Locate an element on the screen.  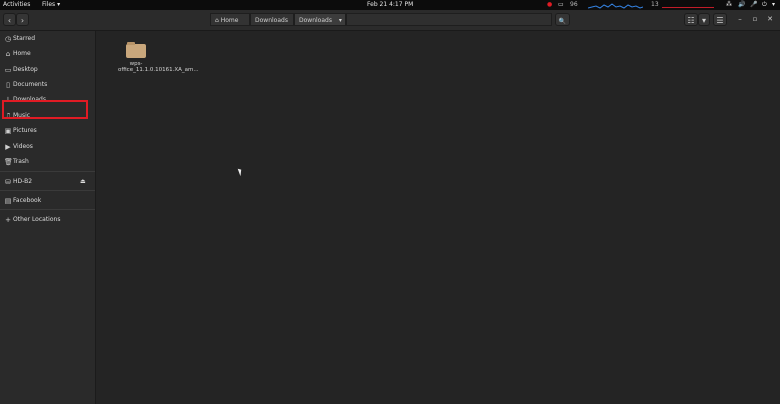
sidebar-item-other-locations: + Other Locations is located at coordinates (47, 220).